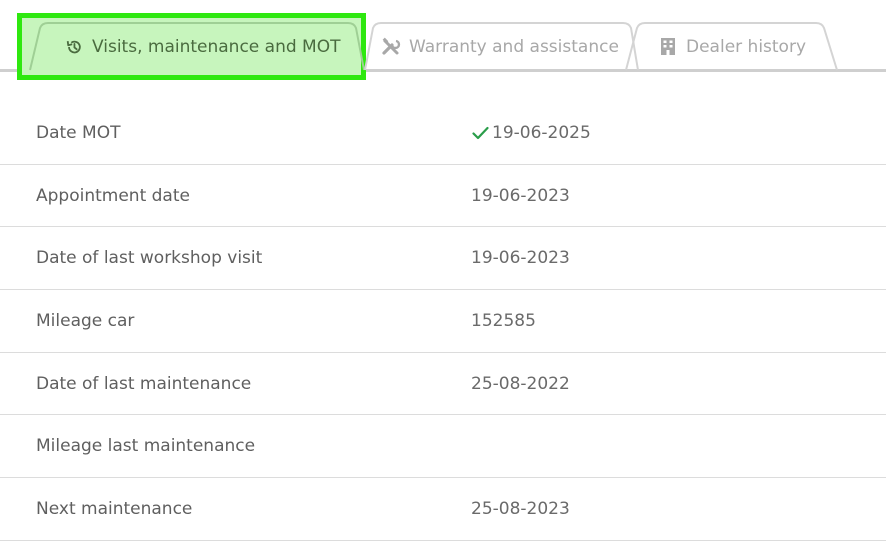 The width and height of the screenshot is (886, 544). Describe the element at coordinates (668, 47) in the screenshot. I see `building-icon` at that location.